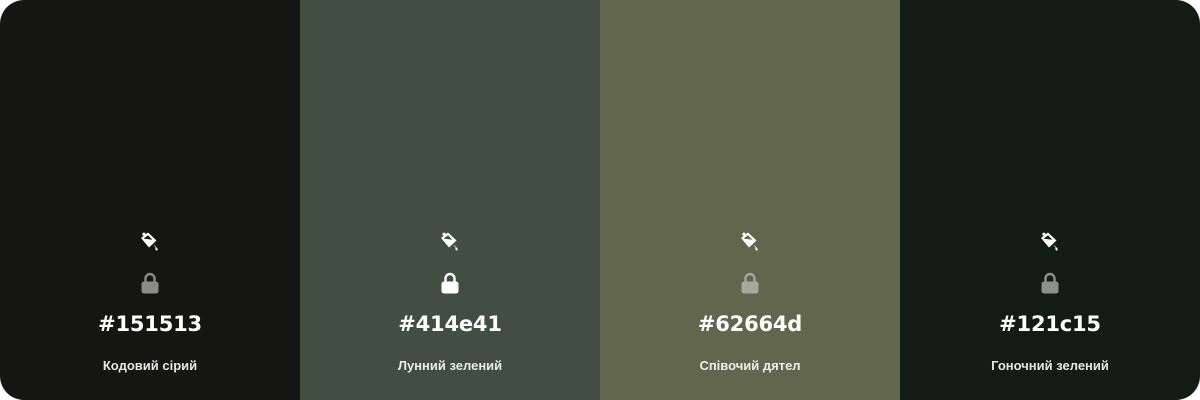 This screenshot has height=400, width=1200. Describe the element at coordinates (150, 365) in the screenshot. I see `color-name: Кодовий сірий` at that location.